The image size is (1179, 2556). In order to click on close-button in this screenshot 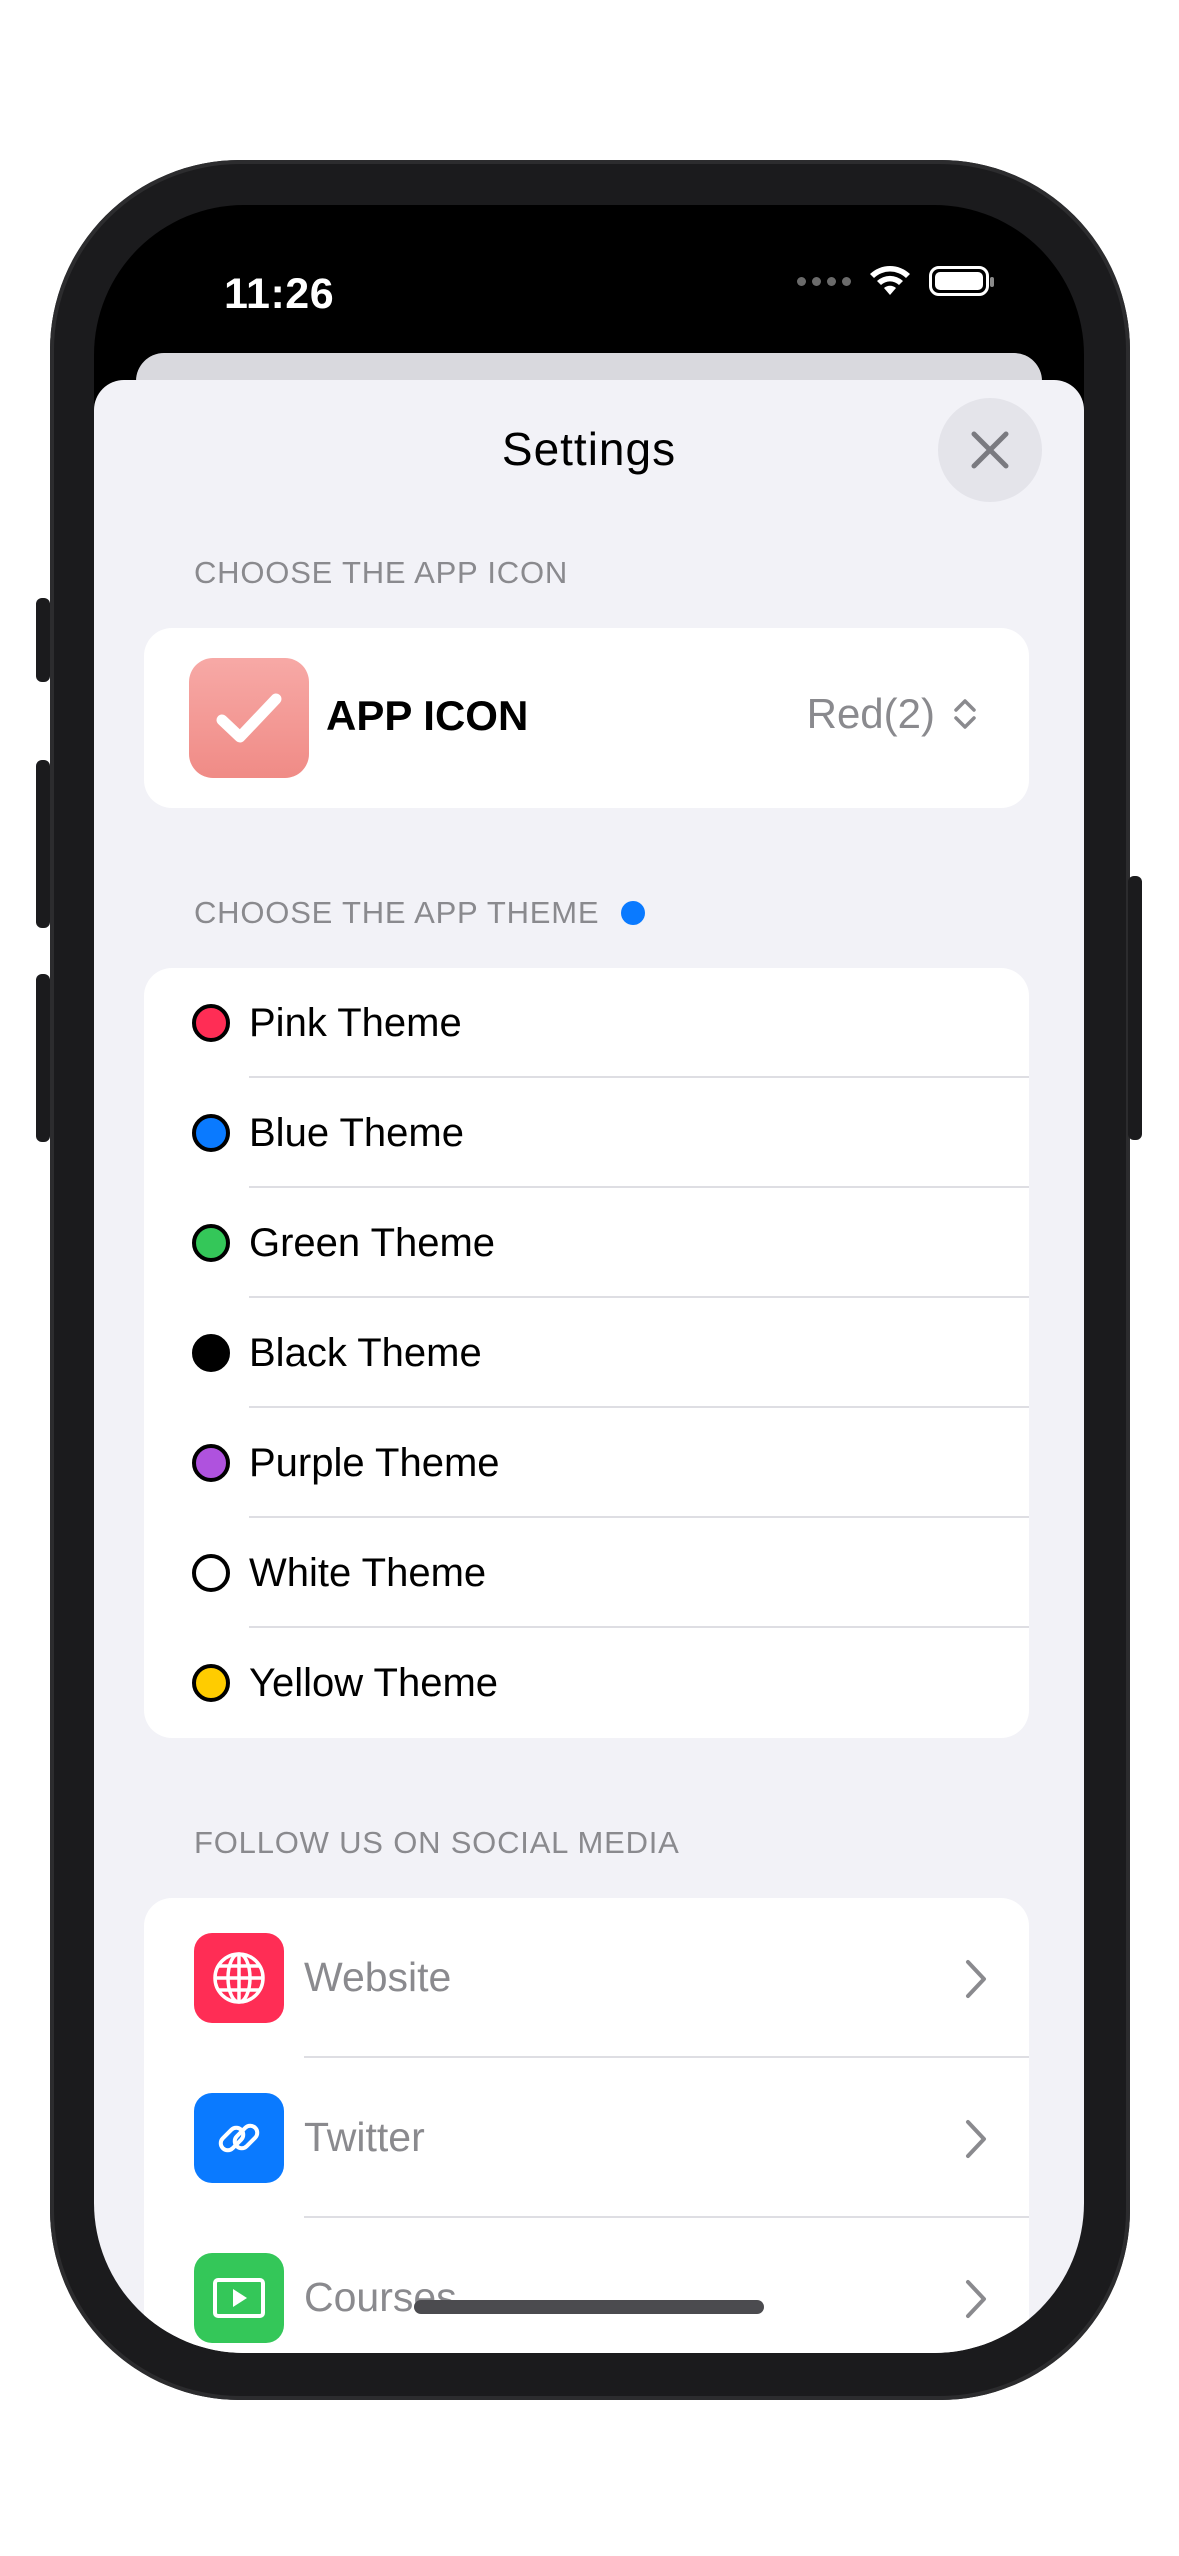, I will do `click(990, 450)`.